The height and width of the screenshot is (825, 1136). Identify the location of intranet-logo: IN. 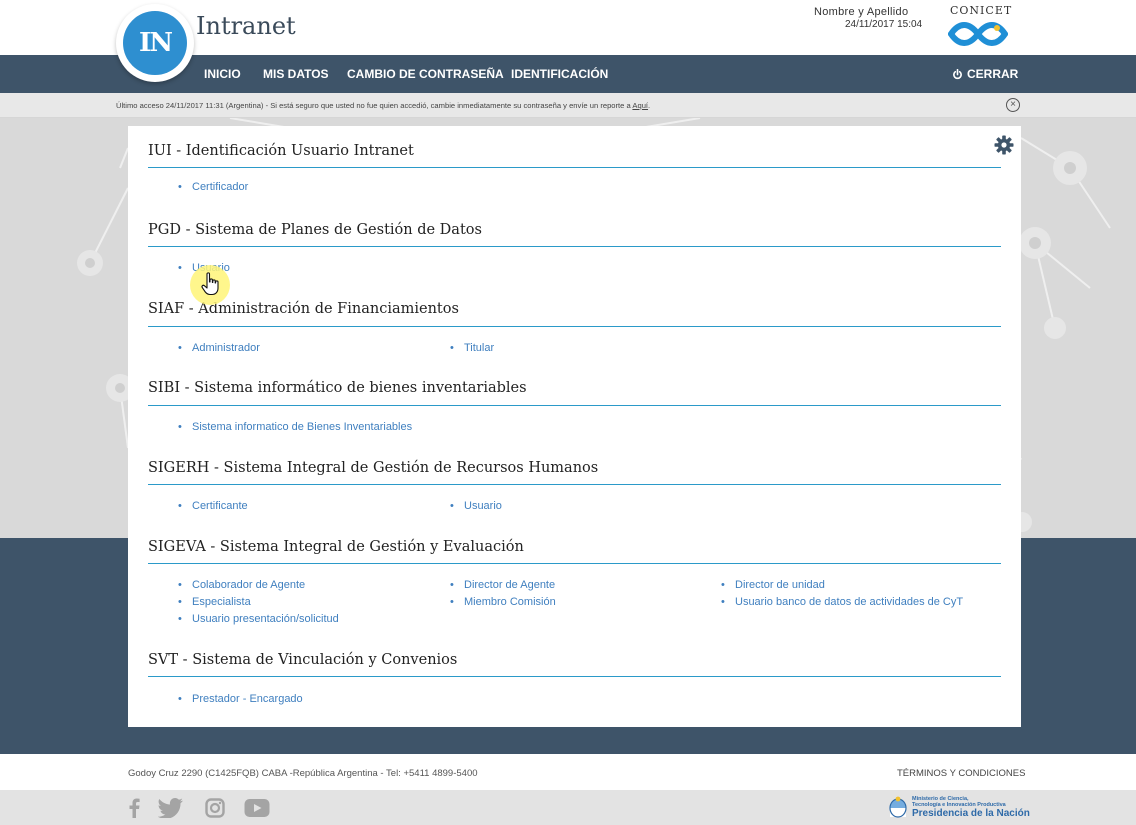
(155, 43).